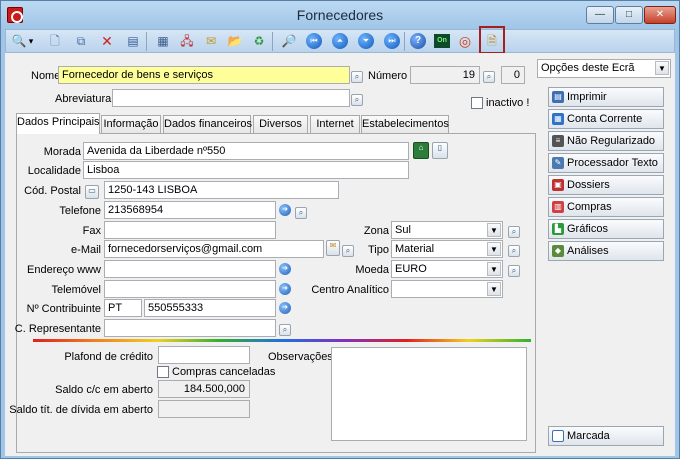  What do you see at coordinates (63, 309) in the screenshot?
I see `contribuinte-label: Nº Contribuinte` at bounding box center [63, 309].